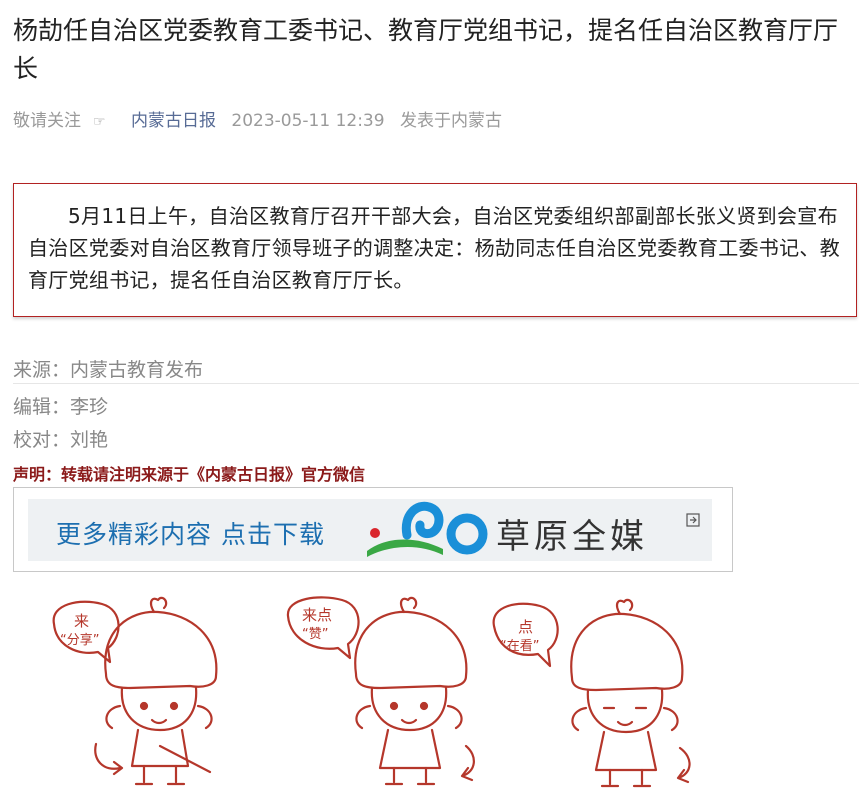  I want to click on publish-datetime: 2023-05-11 12:39, so click(308, 121).